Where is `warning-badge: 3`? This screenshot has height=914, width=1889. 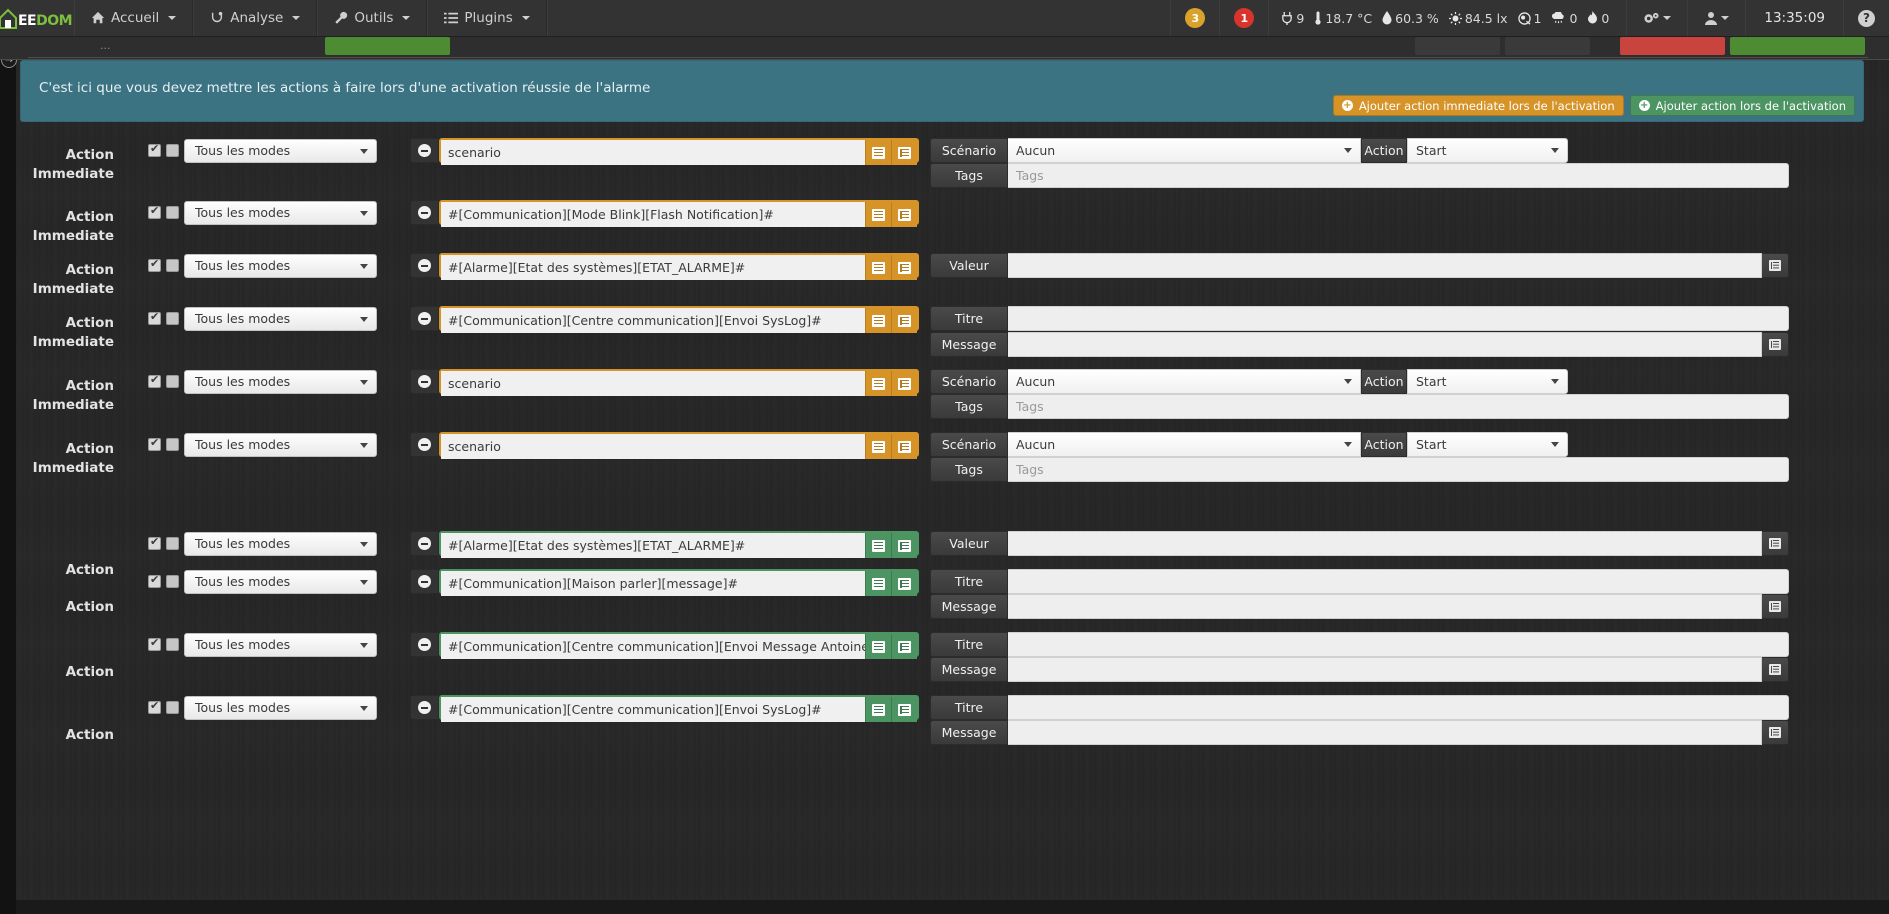
warning-badge: 3 is located at coordinates (1195, 18).